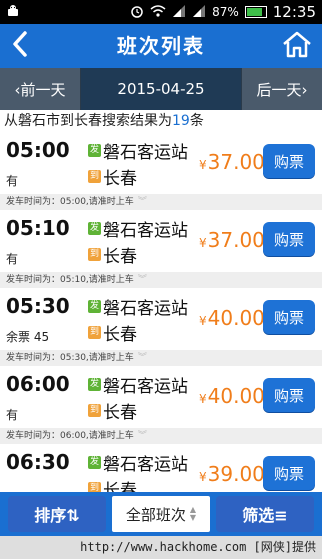  I want to click on selected-date: 2015-04-25, so click(161, 89).